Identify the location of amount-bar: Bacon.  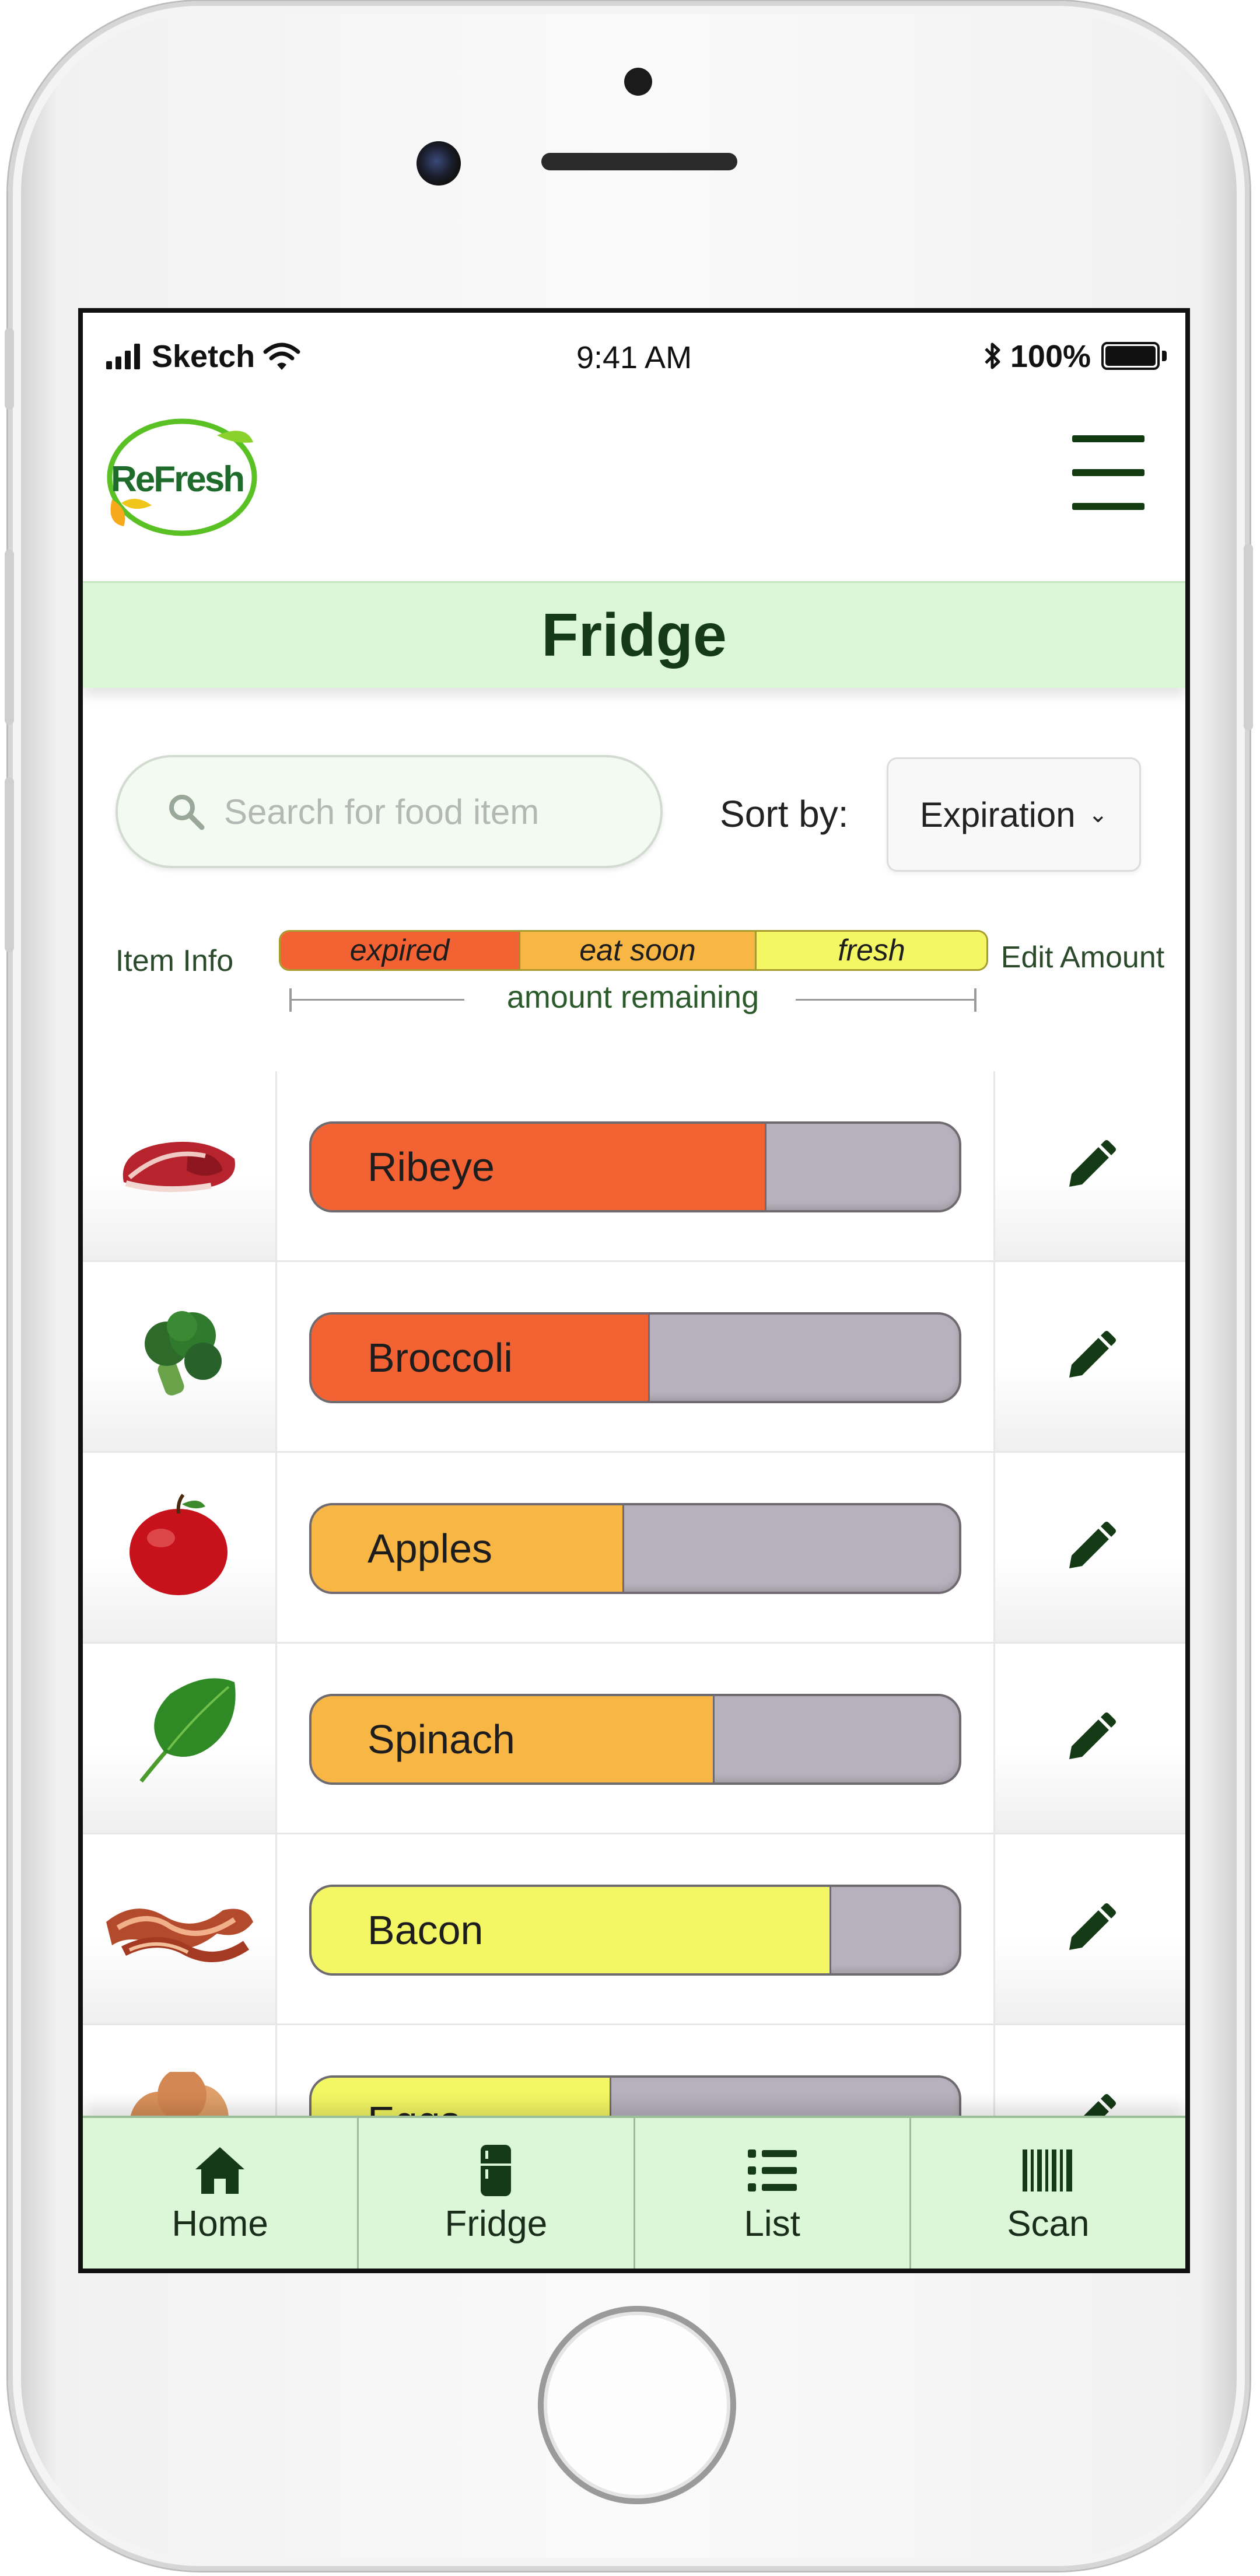
(635, 1930).